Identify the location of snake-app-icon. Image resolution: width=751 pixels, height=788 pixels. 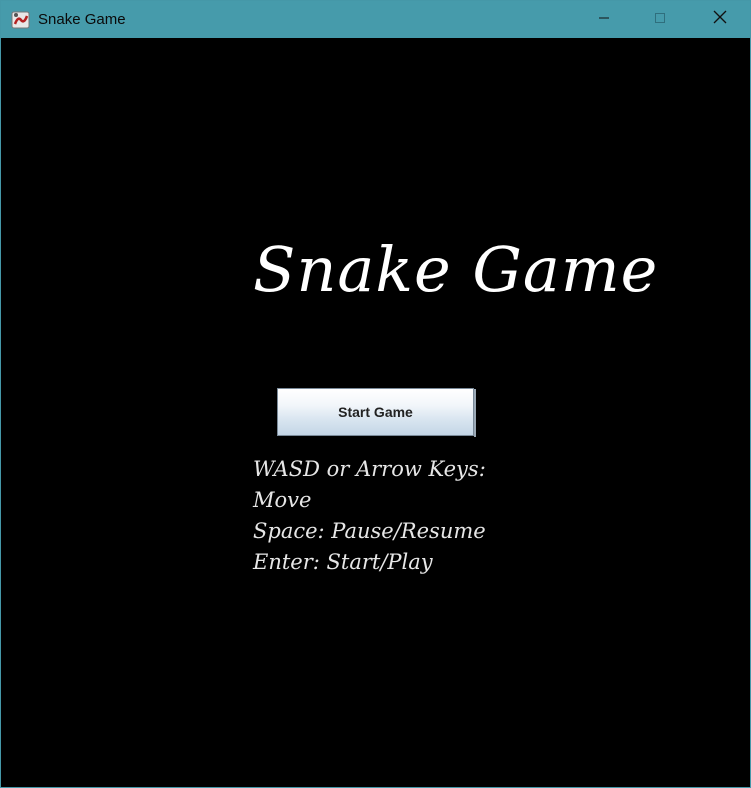
(21, 20).